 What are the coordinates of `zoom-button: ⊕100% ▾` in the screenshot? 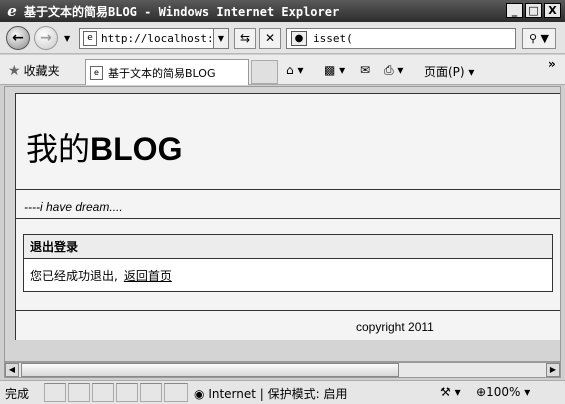 It's located at (503, 392).